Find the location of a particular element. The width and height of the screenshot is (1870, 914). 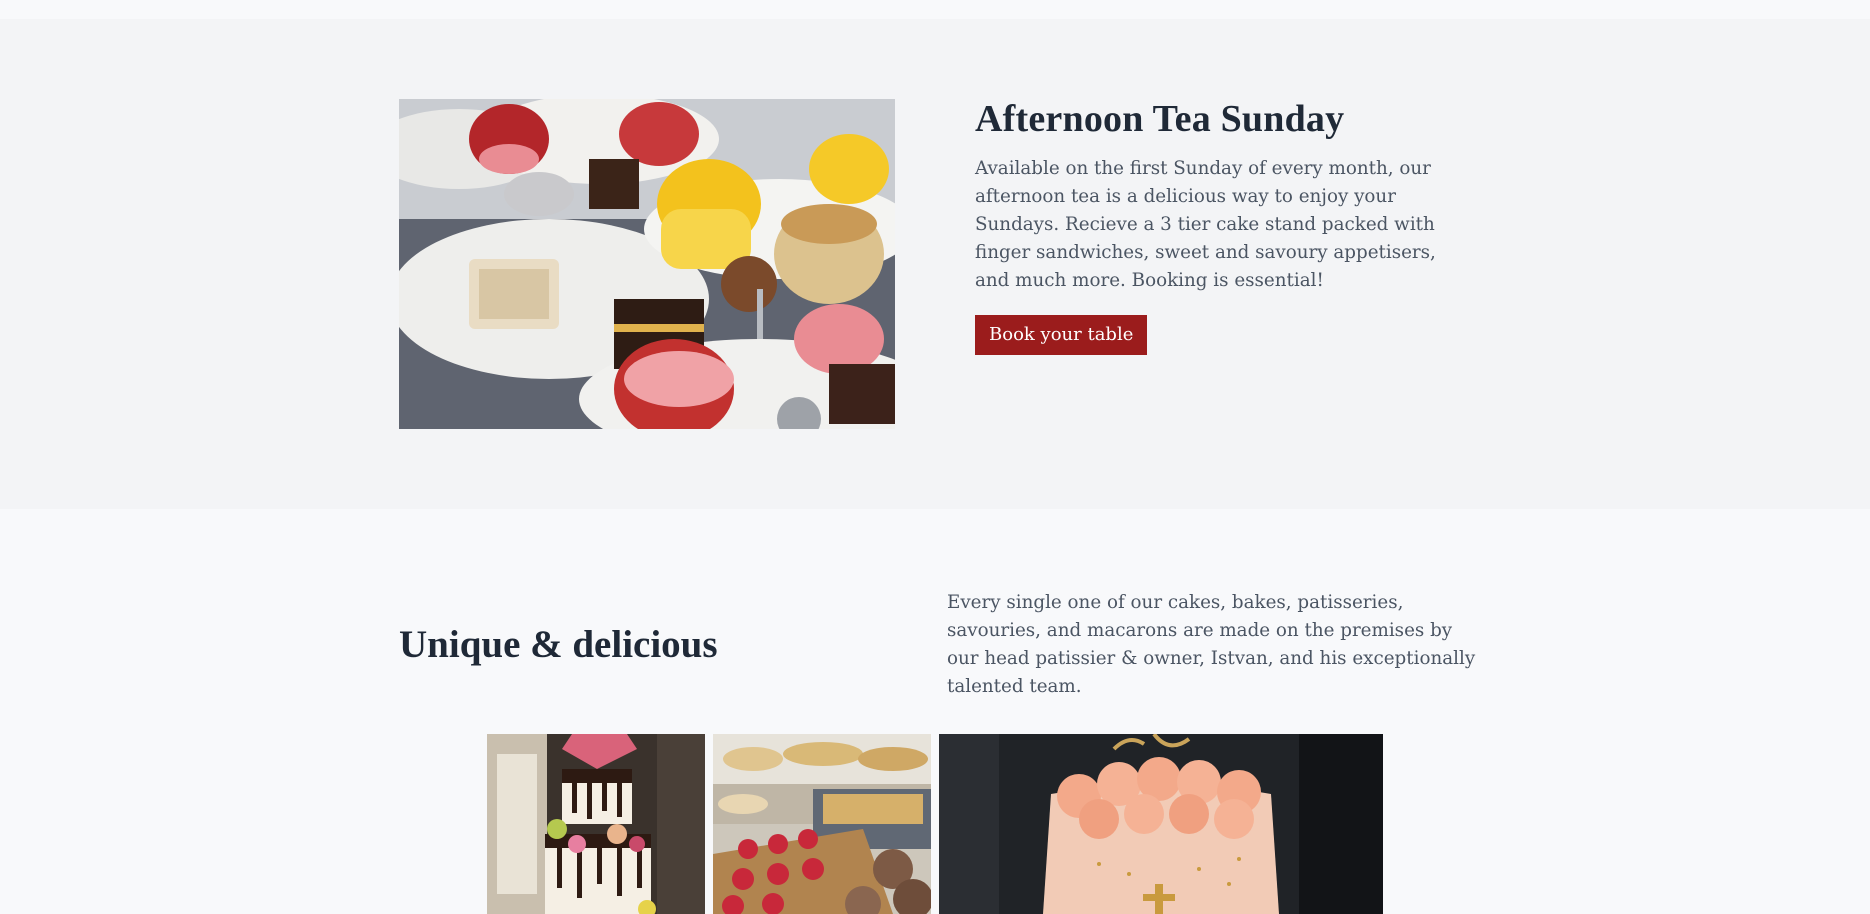

afternoon-tea-title: Afternoon Tea Sunday is located at coordinates (1160, 119).